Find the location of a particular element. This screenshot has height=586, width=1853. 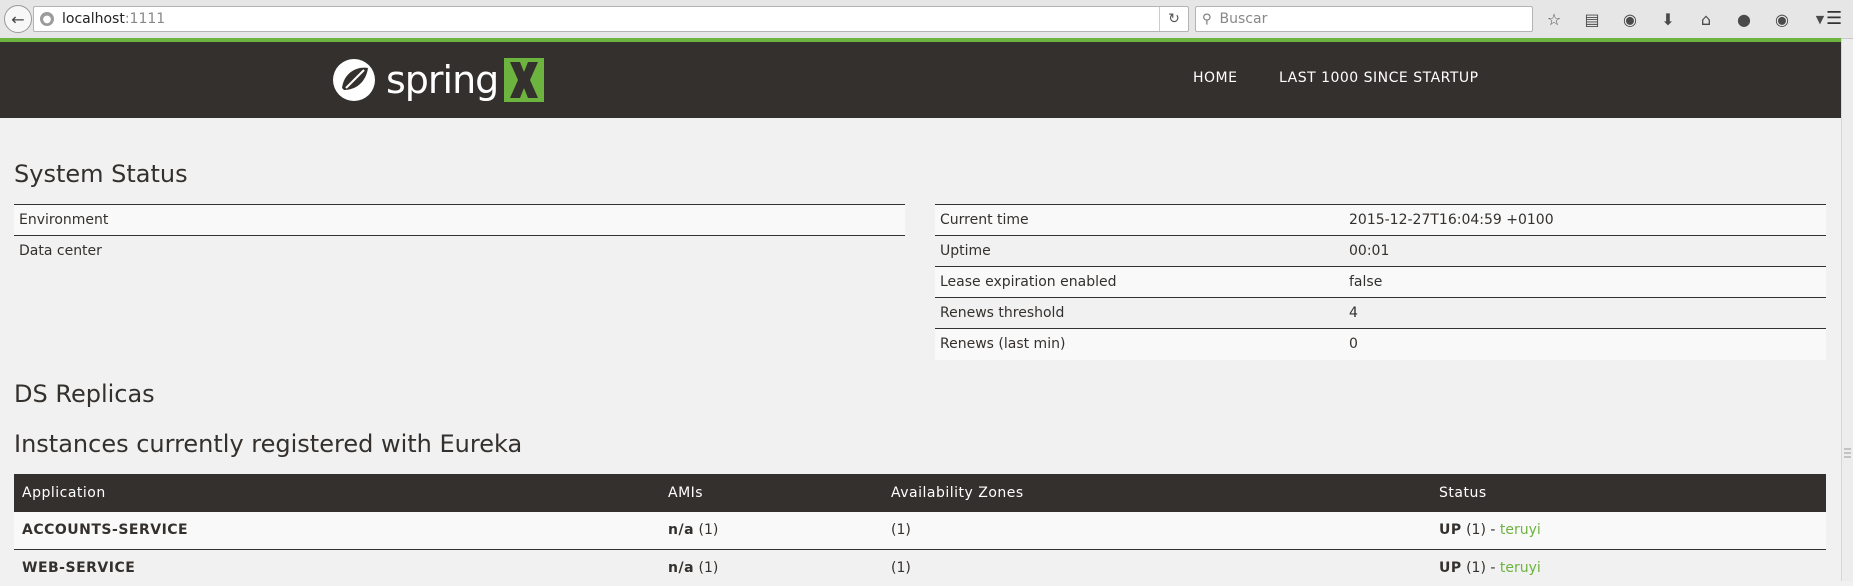

table-row: Lease expiration enabled false is located at coordinates (1380, 282).